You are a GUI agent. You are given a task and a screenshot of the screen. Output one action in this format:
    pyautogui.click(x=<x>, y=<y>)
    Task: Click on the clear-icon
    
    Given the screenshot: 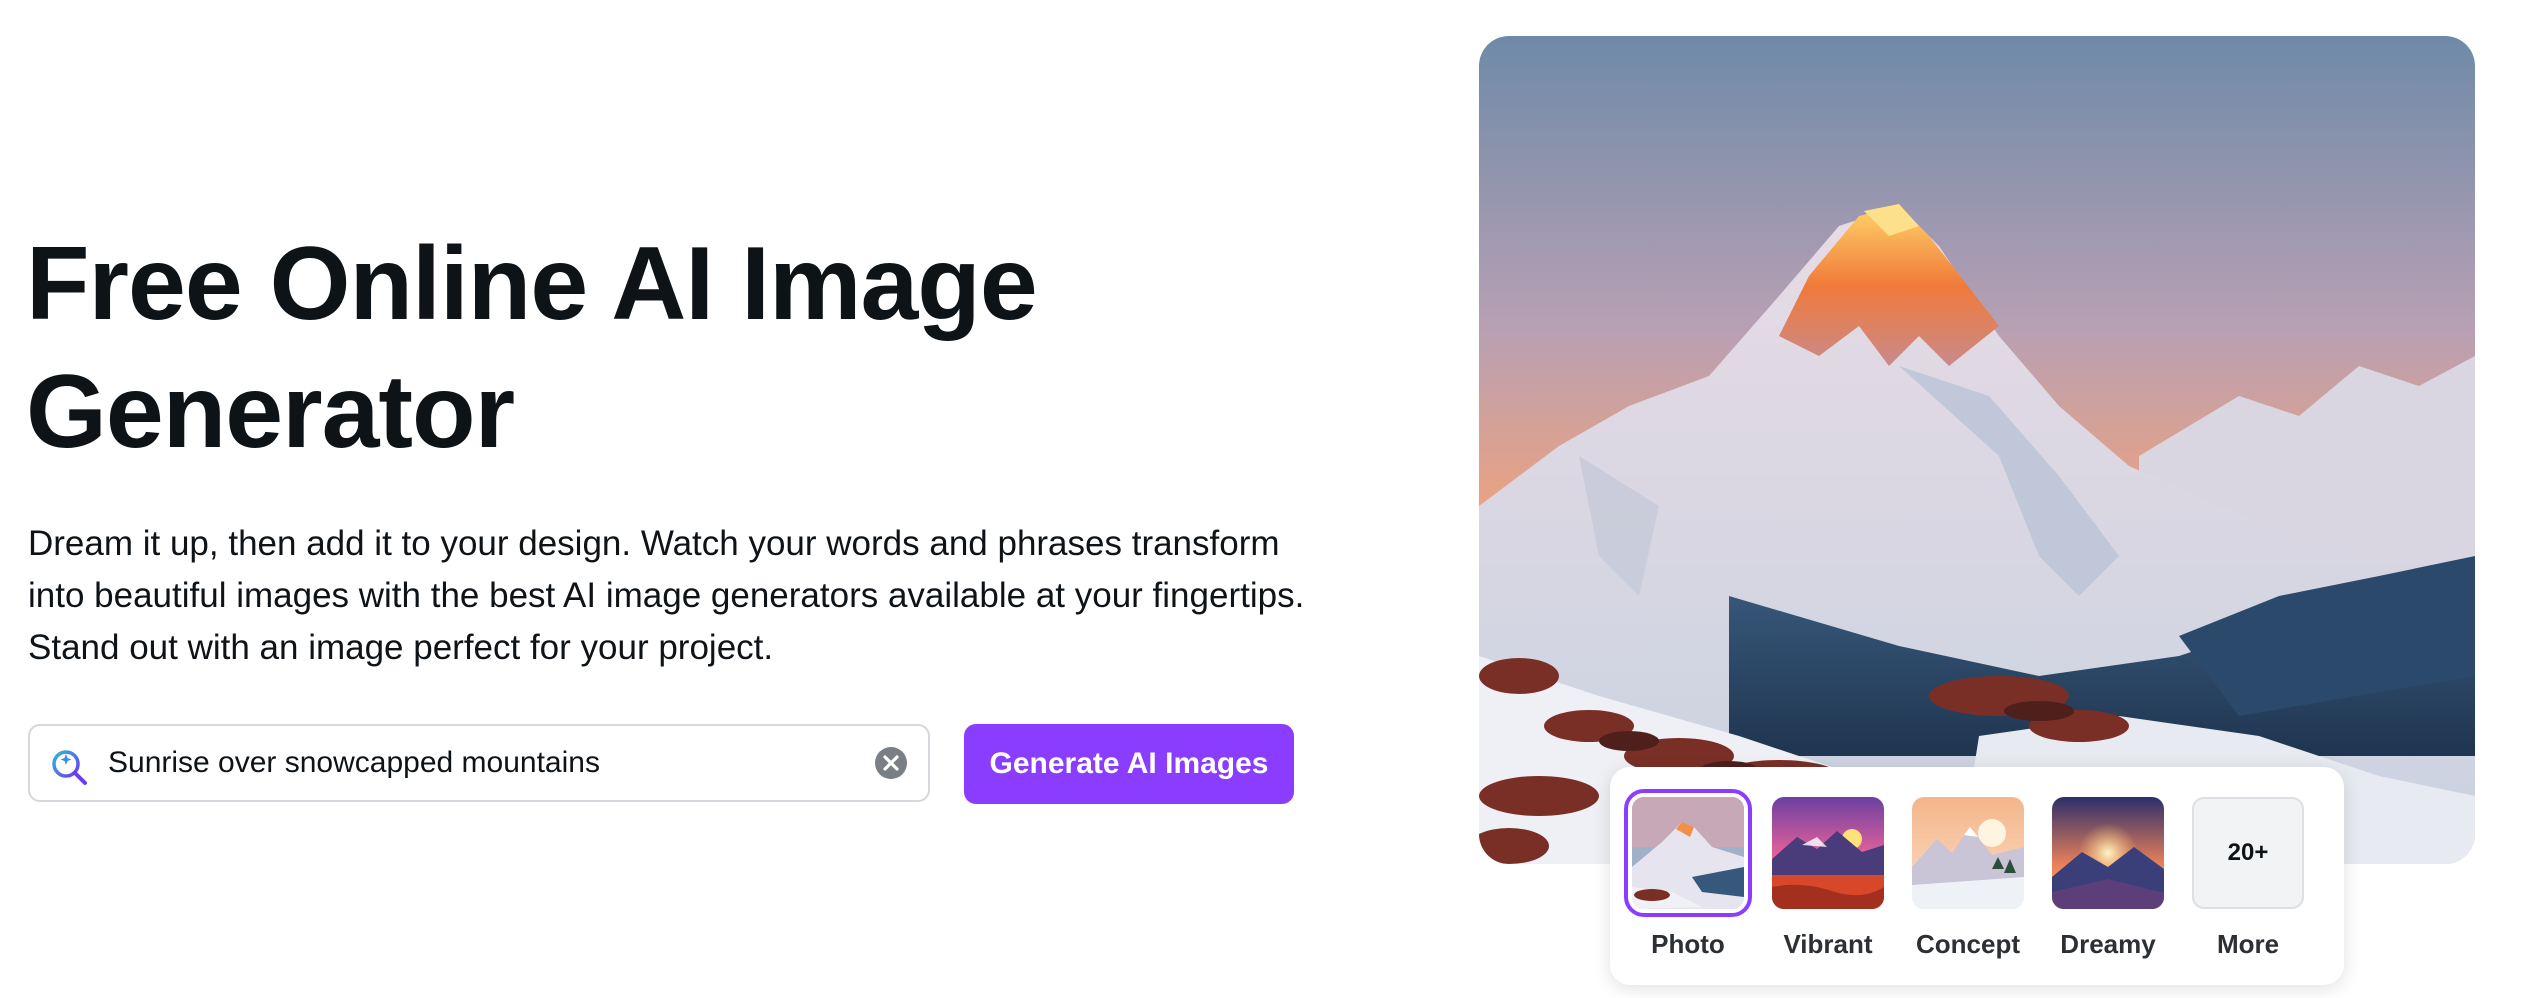 What is the action you would take?
    pyautogui.click(x=891, y=763)
    